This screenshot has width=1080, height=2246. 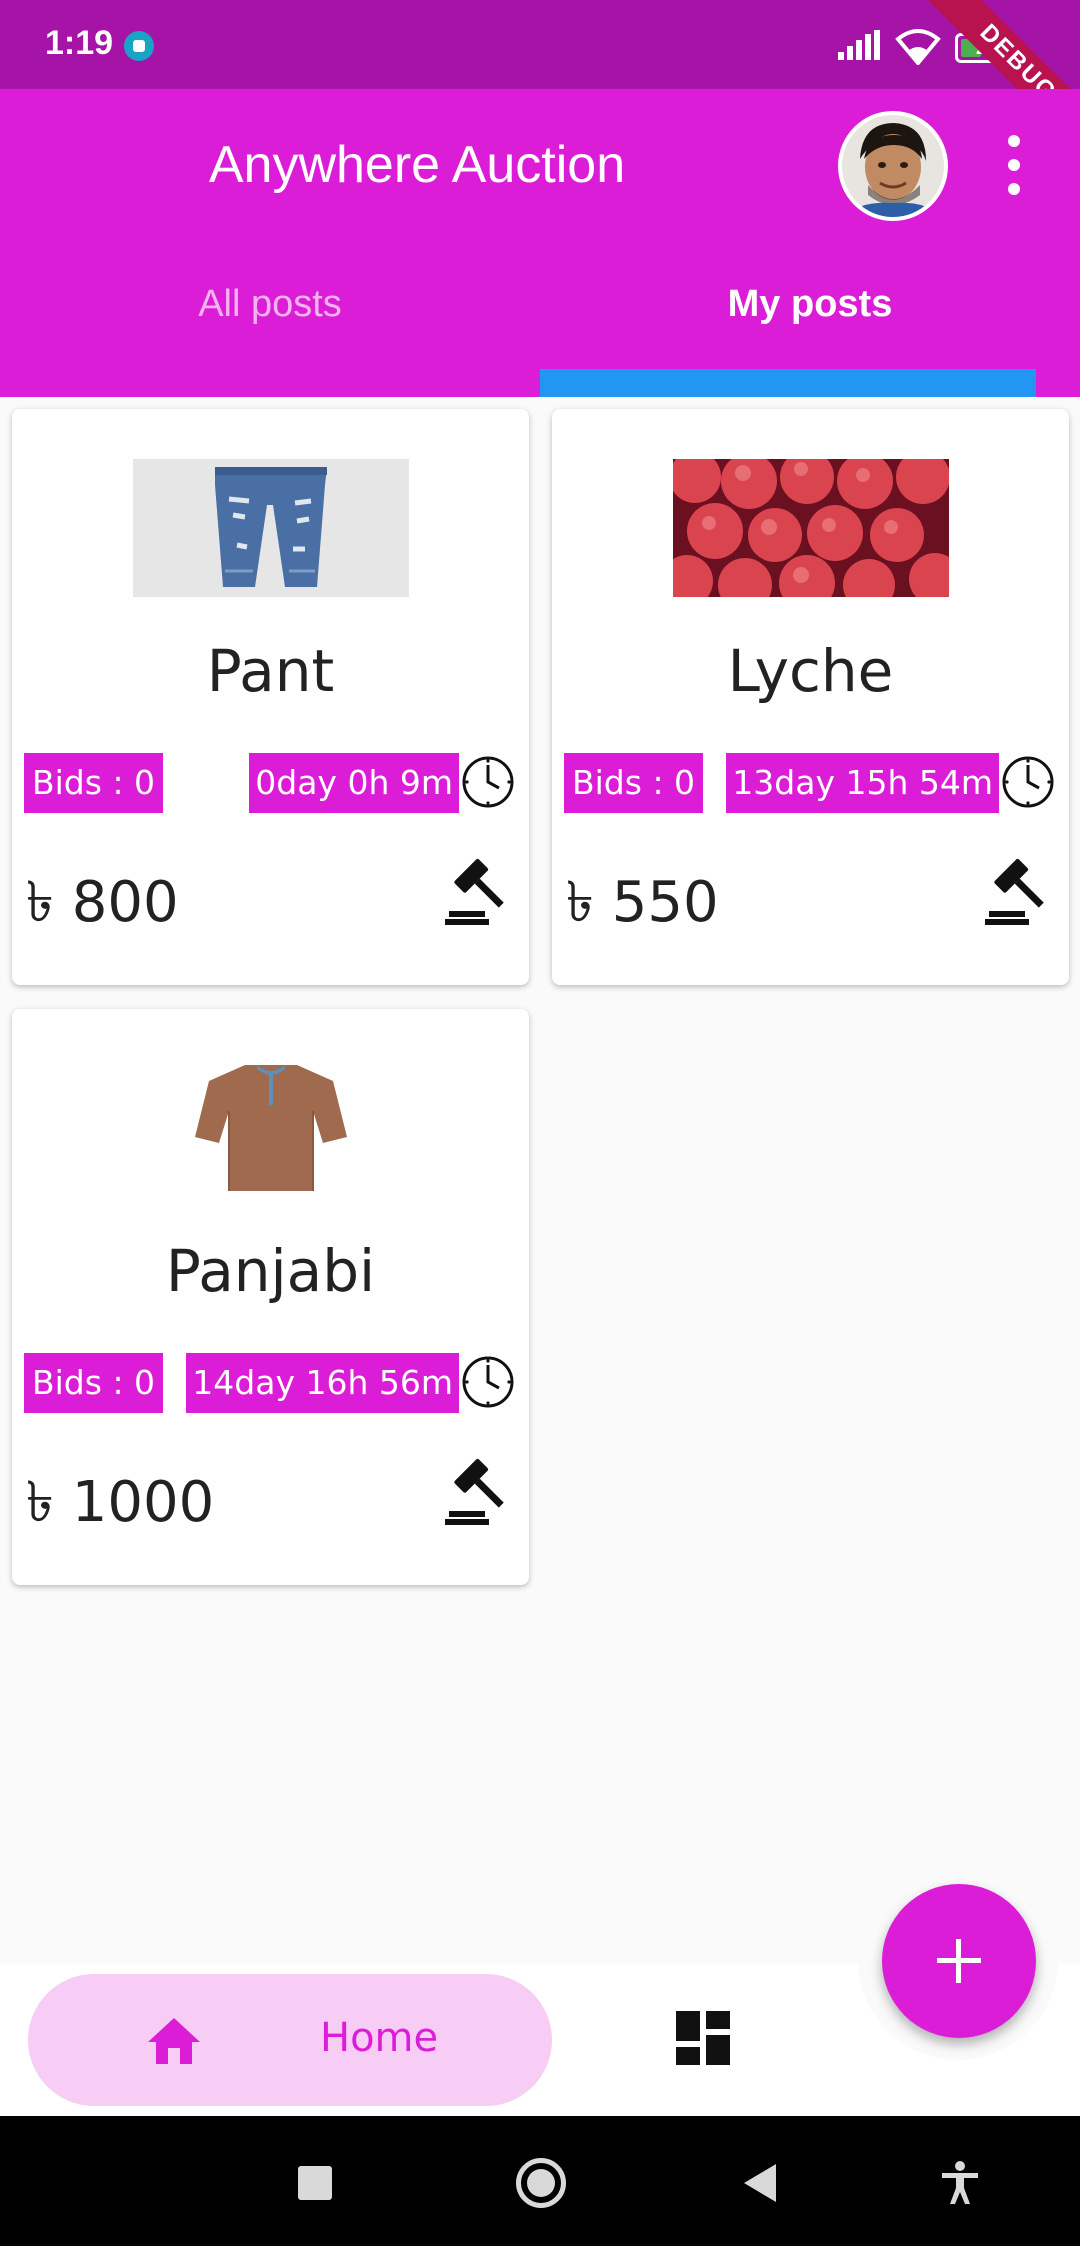 I want to click on battery-icon: 29, so click(x=986, y=48).